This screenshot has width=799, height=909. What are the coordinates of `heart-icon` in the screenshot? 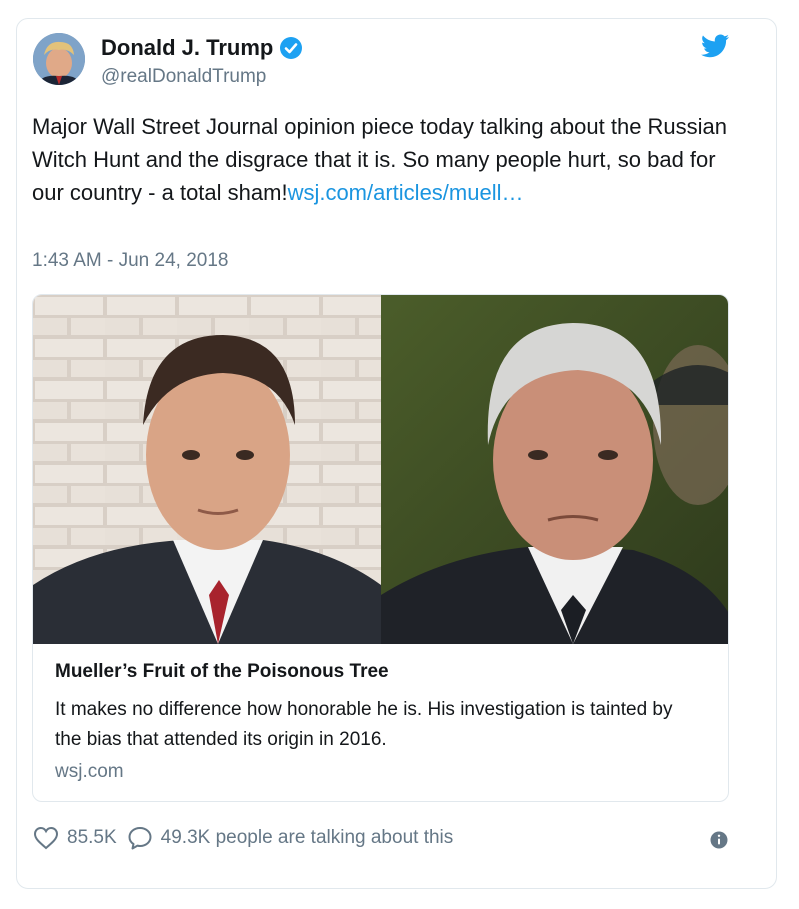 It's located at (46, 838).